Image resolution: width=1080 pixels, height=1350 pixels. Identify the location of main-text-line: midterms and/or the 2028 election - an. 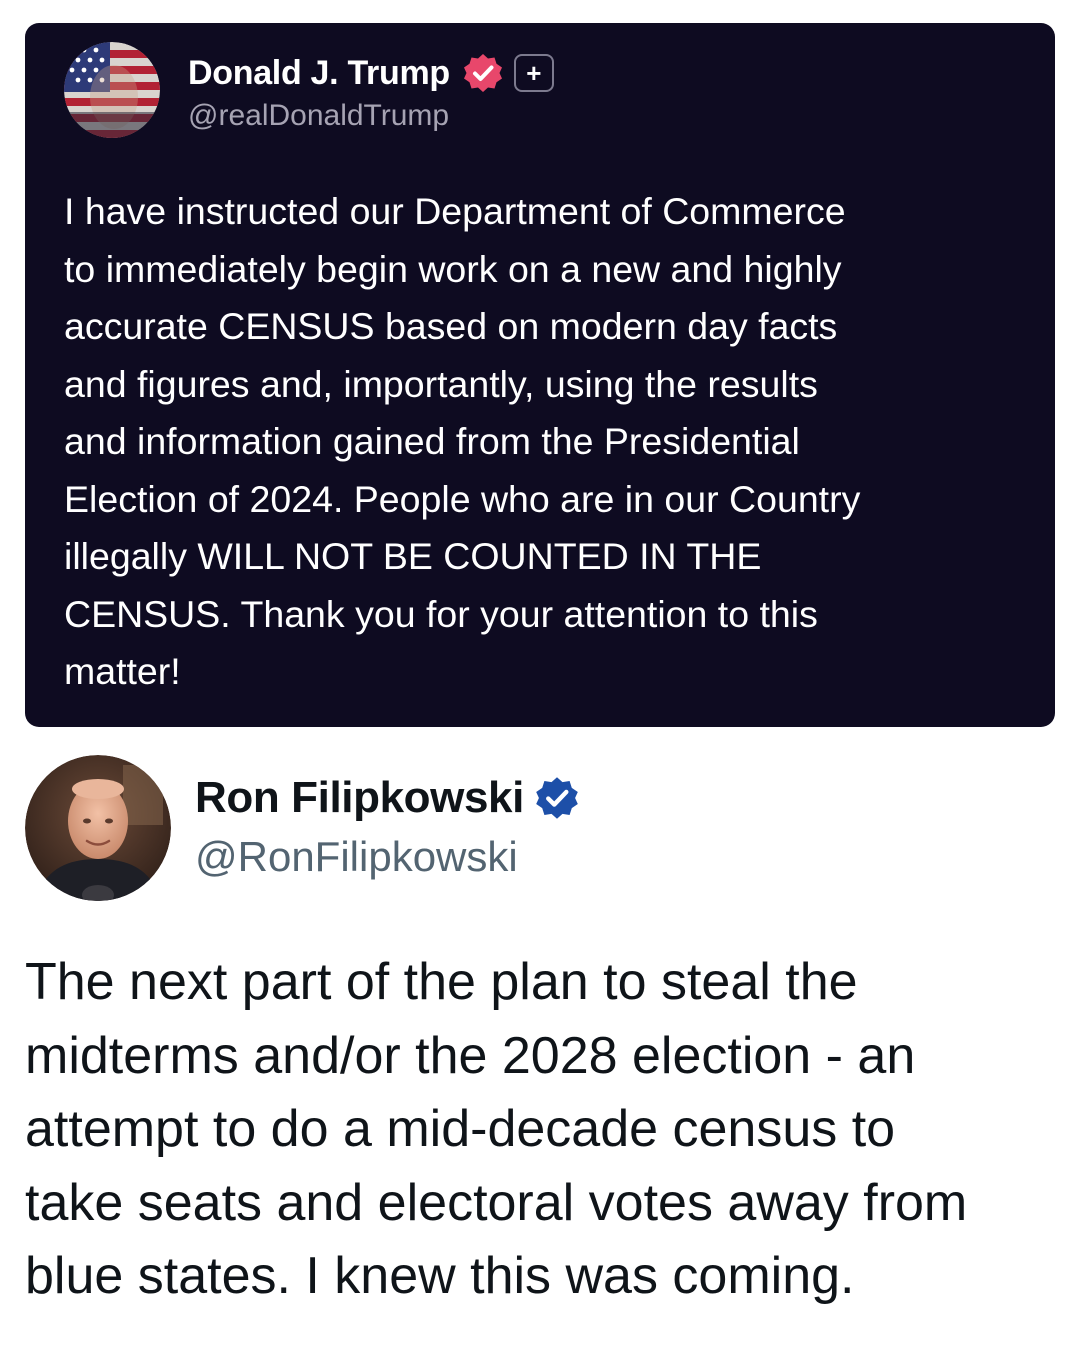
(470, 1055).